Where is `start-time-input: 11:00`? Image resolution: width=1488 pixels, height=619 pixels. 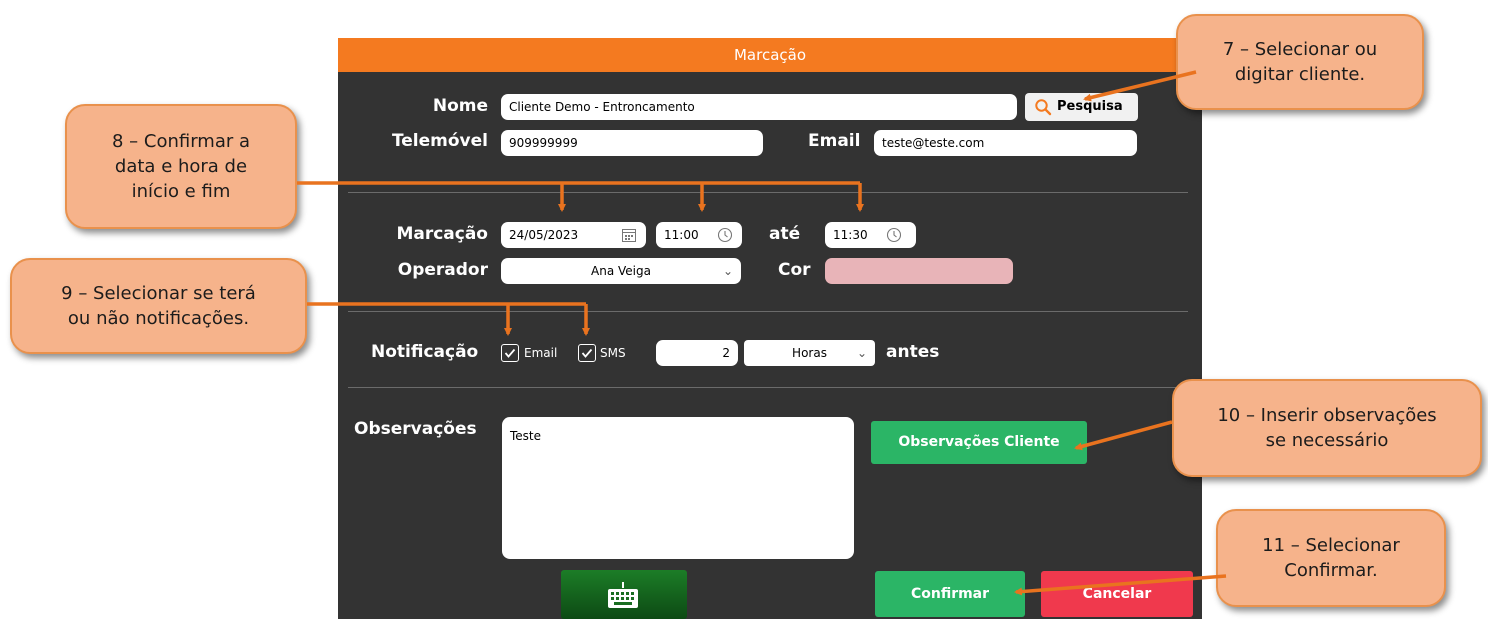 start-time-input: 11:00 is located at coordinates (699, 235).